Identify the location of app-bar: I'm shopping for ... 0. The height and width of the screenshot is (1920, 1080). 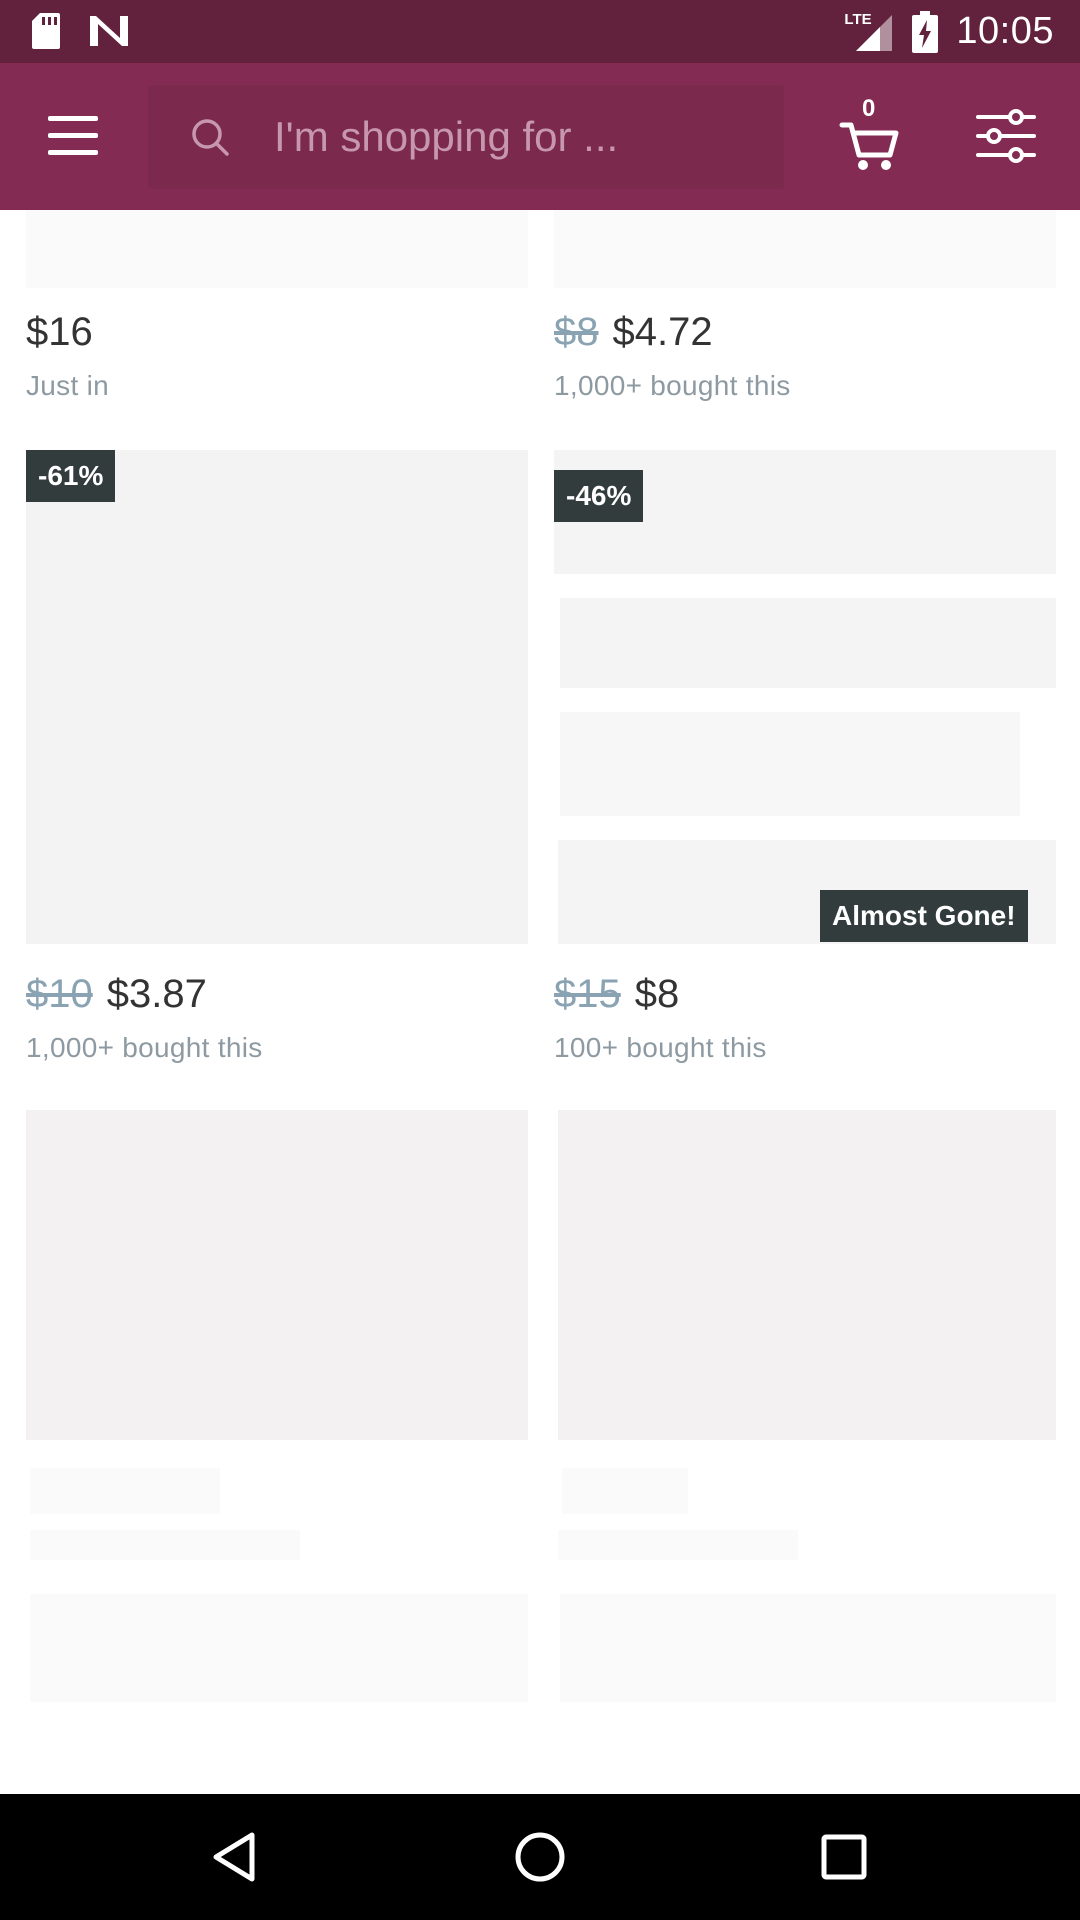
(540, 136).